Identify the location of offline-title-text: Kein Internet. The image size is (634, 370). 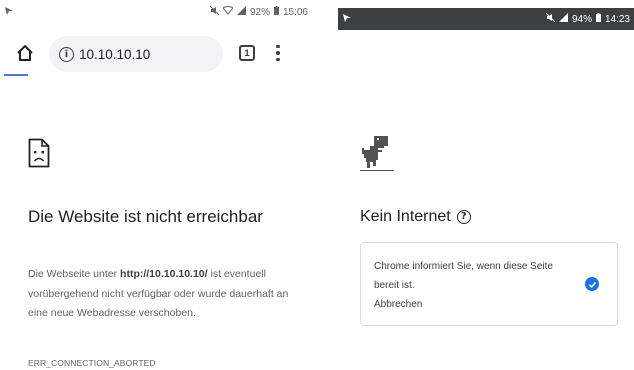
(405, 216).